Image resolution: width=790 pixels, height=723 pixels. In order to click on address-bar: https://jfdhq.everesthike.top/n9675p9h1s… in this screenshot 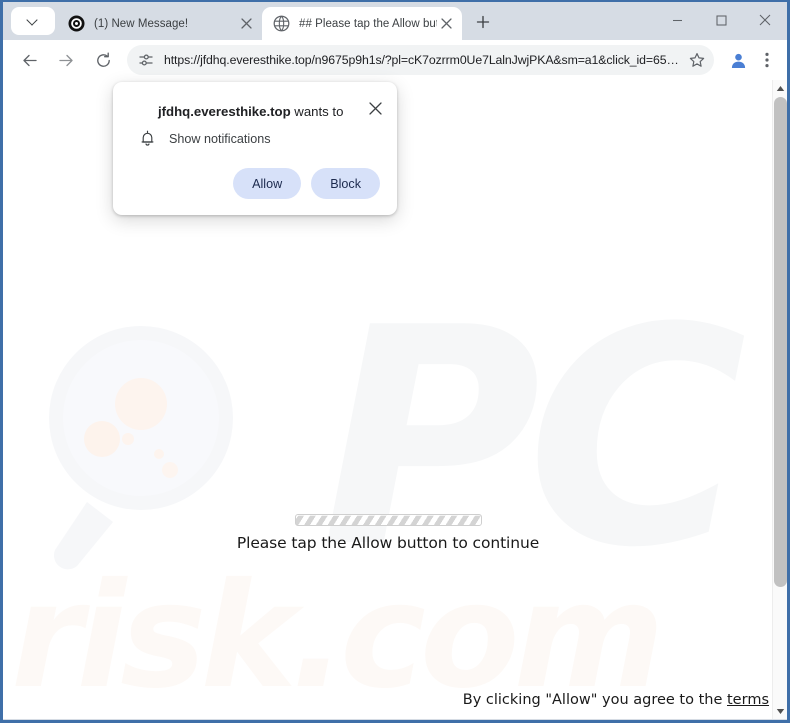, I will do `click(420, 60)`.